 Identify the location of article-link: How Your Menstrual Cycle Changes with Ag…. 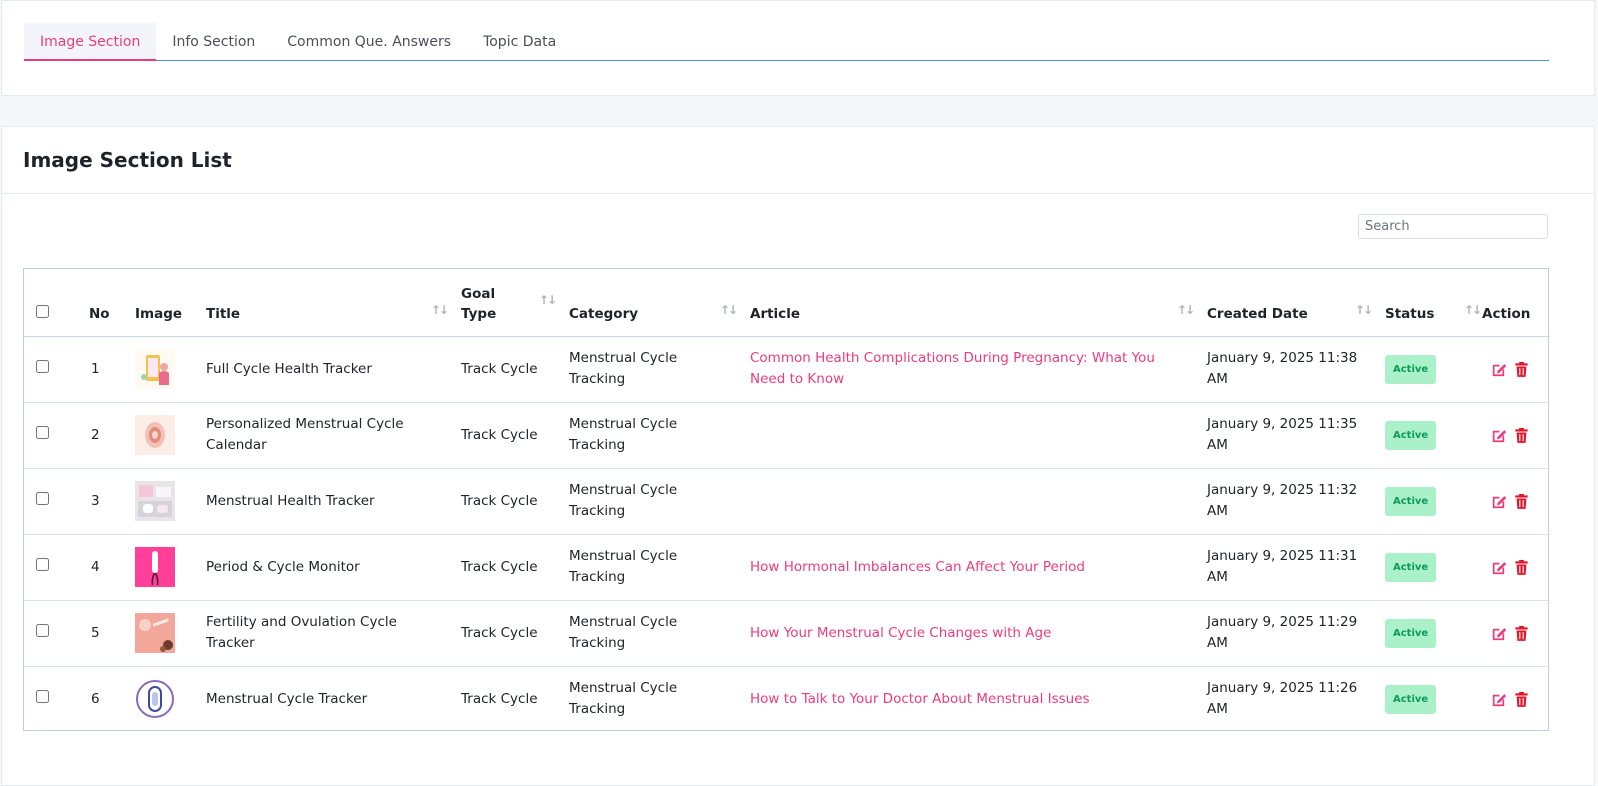
(900, 633).